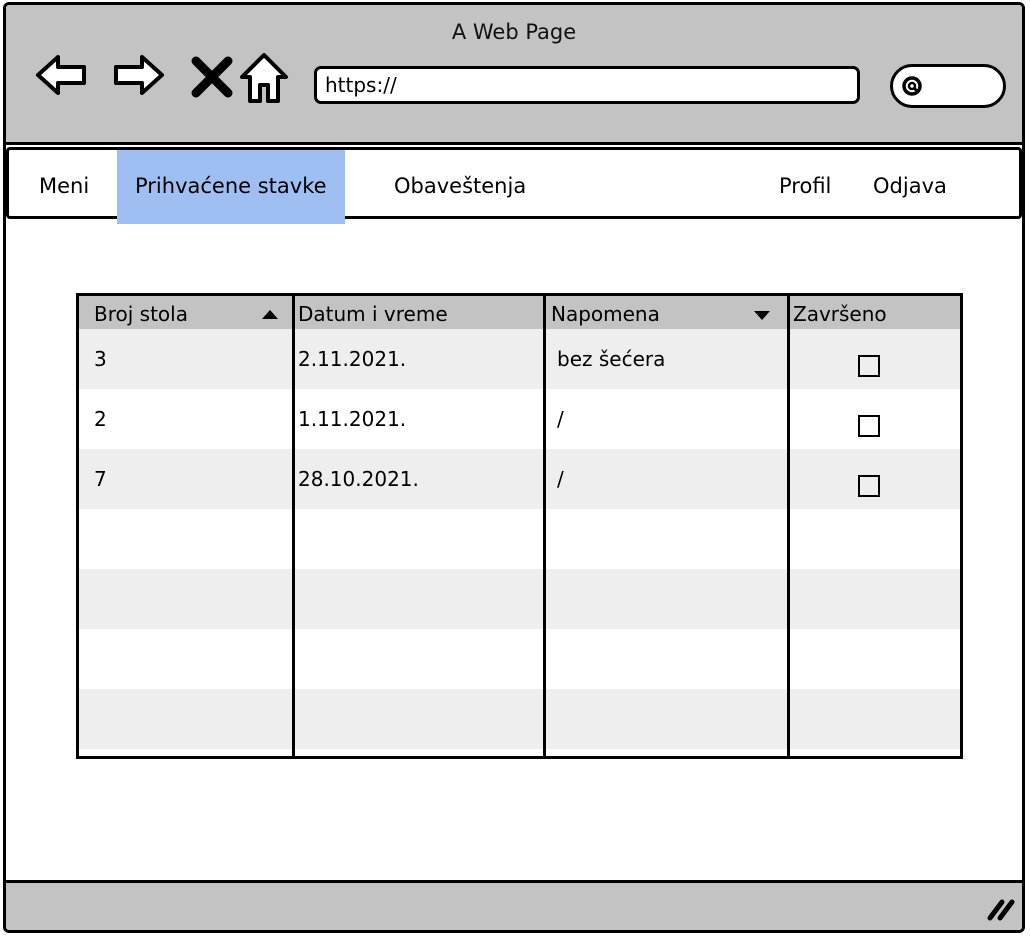 The image size is (1030, 938). I want to click on cell-broj-stola: 3, so click(100, 359).